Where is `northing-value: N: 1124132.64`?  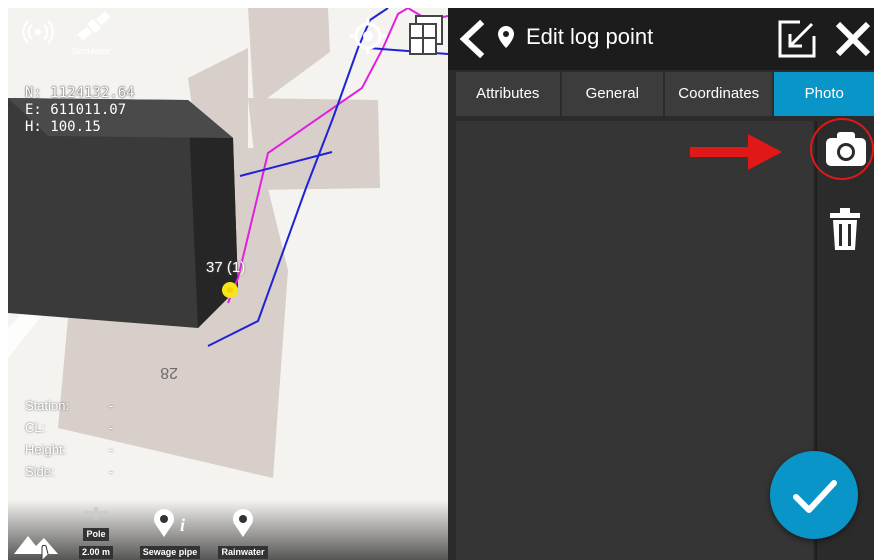
northing-value: N: 1124132.64 is located at coordinates (80, 93).